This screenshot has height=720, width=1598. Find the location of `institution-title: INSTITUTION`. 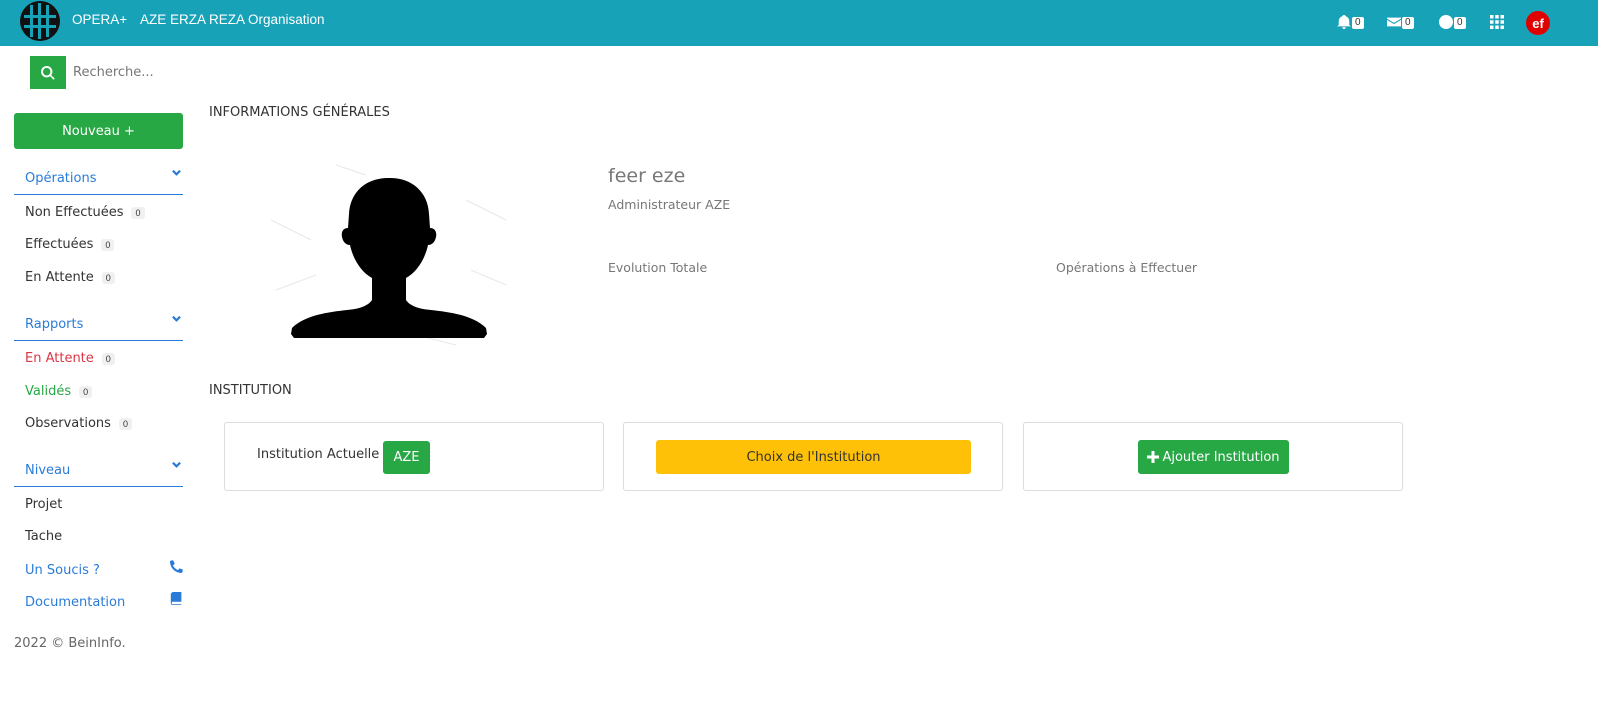

institution-title: INSTITUTION is located at coordinates (250, 390).